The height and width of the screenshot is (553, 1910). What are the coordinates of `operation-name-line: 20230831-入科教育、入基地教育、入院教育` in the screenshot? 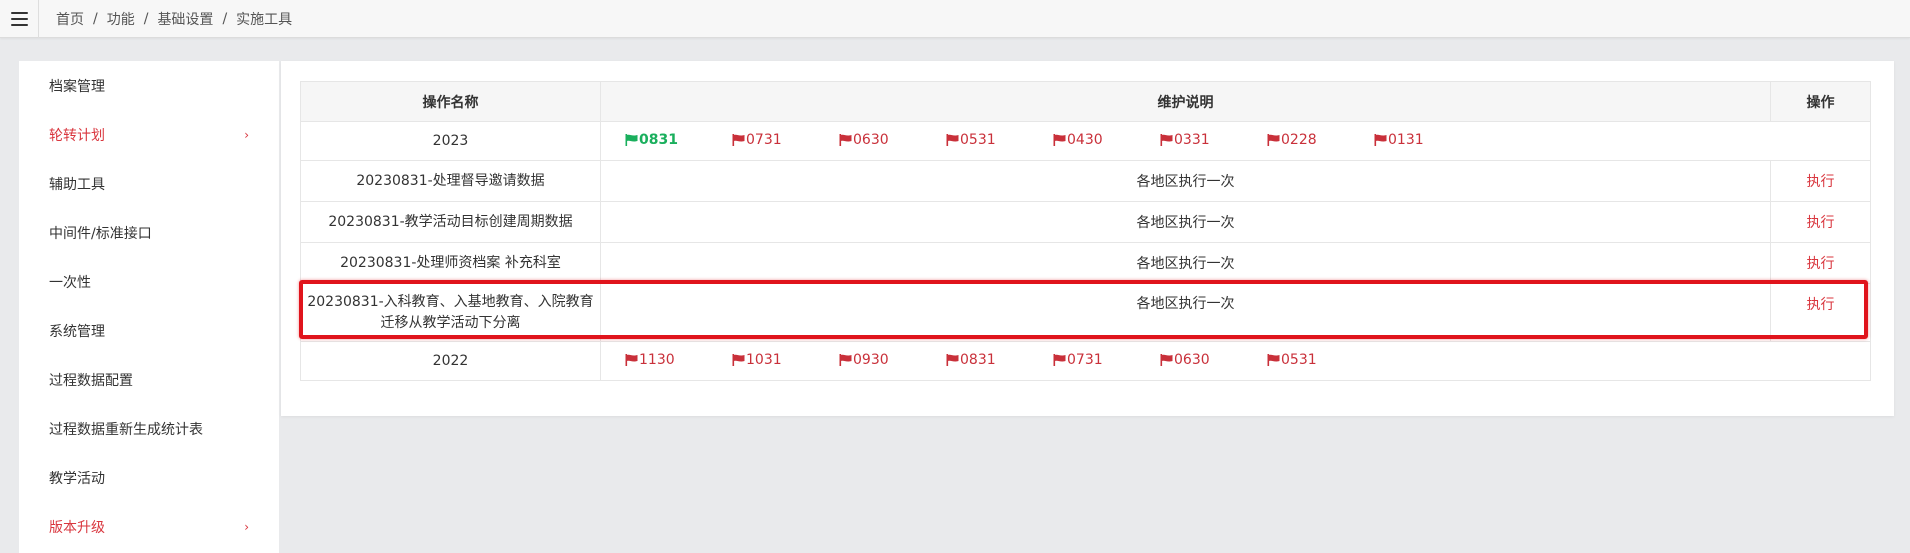 It's located at (450, 301).